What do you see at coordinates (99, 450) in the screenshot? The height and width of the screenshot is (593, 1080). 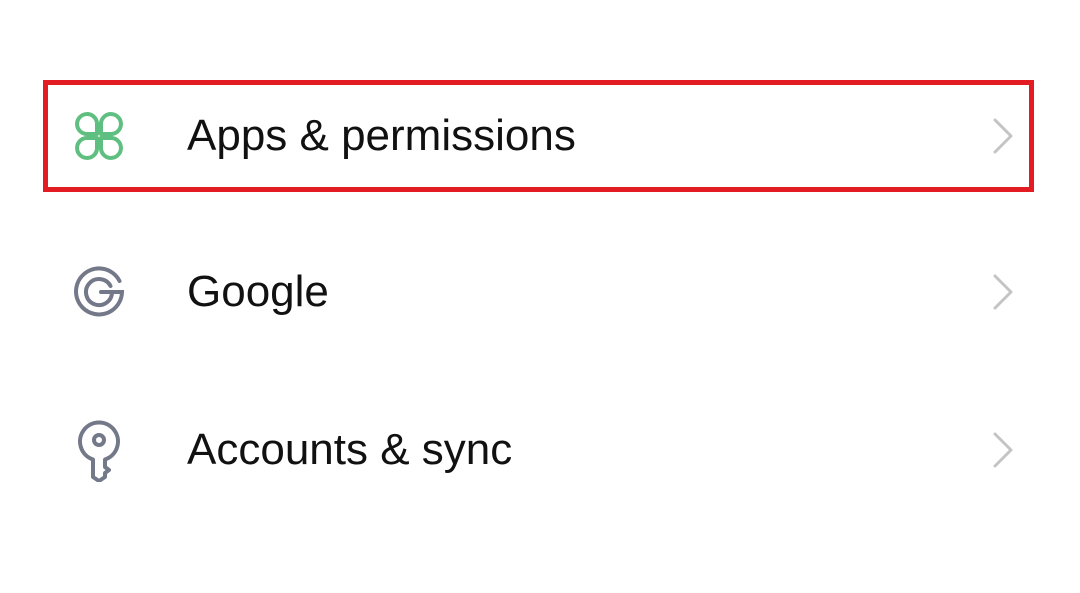 I see `key-icon` at bounding box center [99, 450].